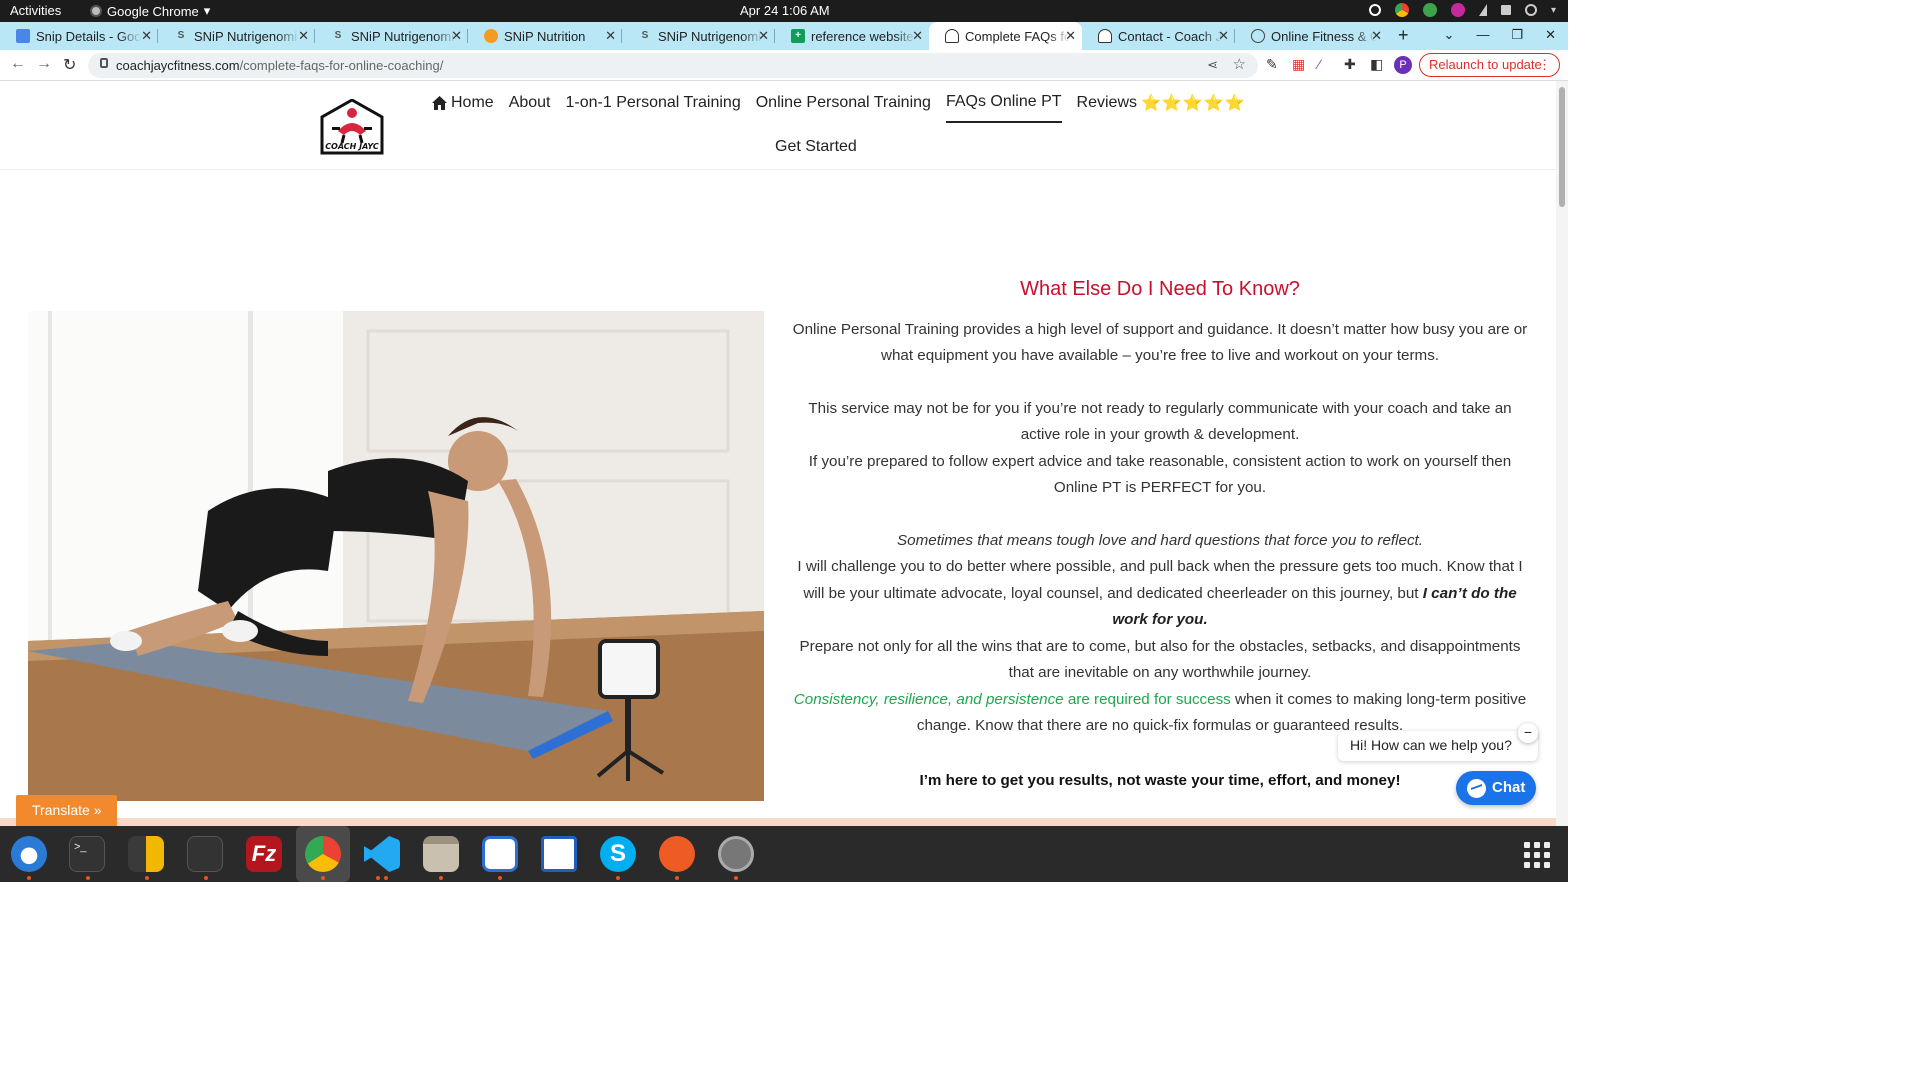 The image size is (1920, 1080). Describe the element at coordinates (618, 854) in the screenshot. I see `skype-icon: S` at that location.